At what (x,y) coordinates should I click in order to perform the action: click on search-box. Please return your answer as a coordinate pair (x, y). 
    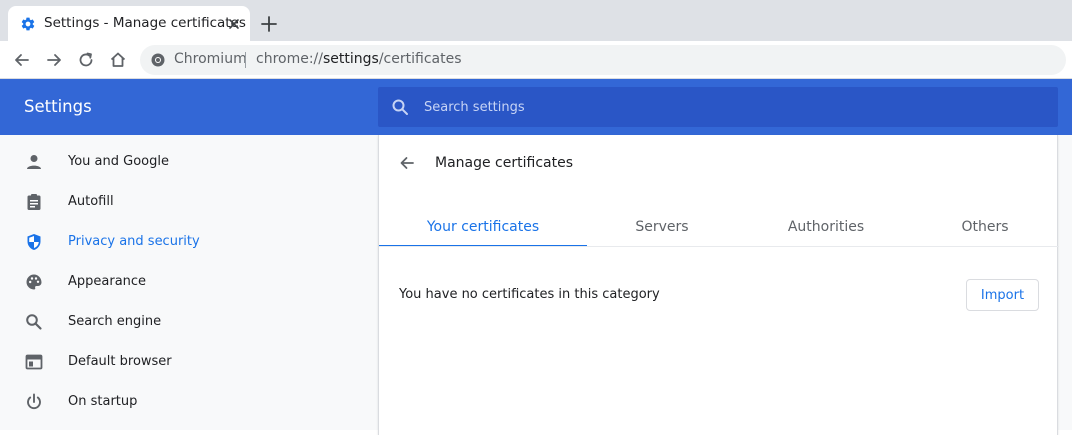
    Looking at the image, I should click on (718, 107).